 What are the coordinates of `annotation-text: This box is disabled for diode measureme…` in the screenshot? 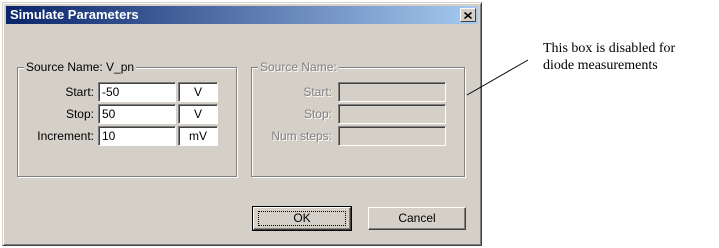 It's located at (609, 57).